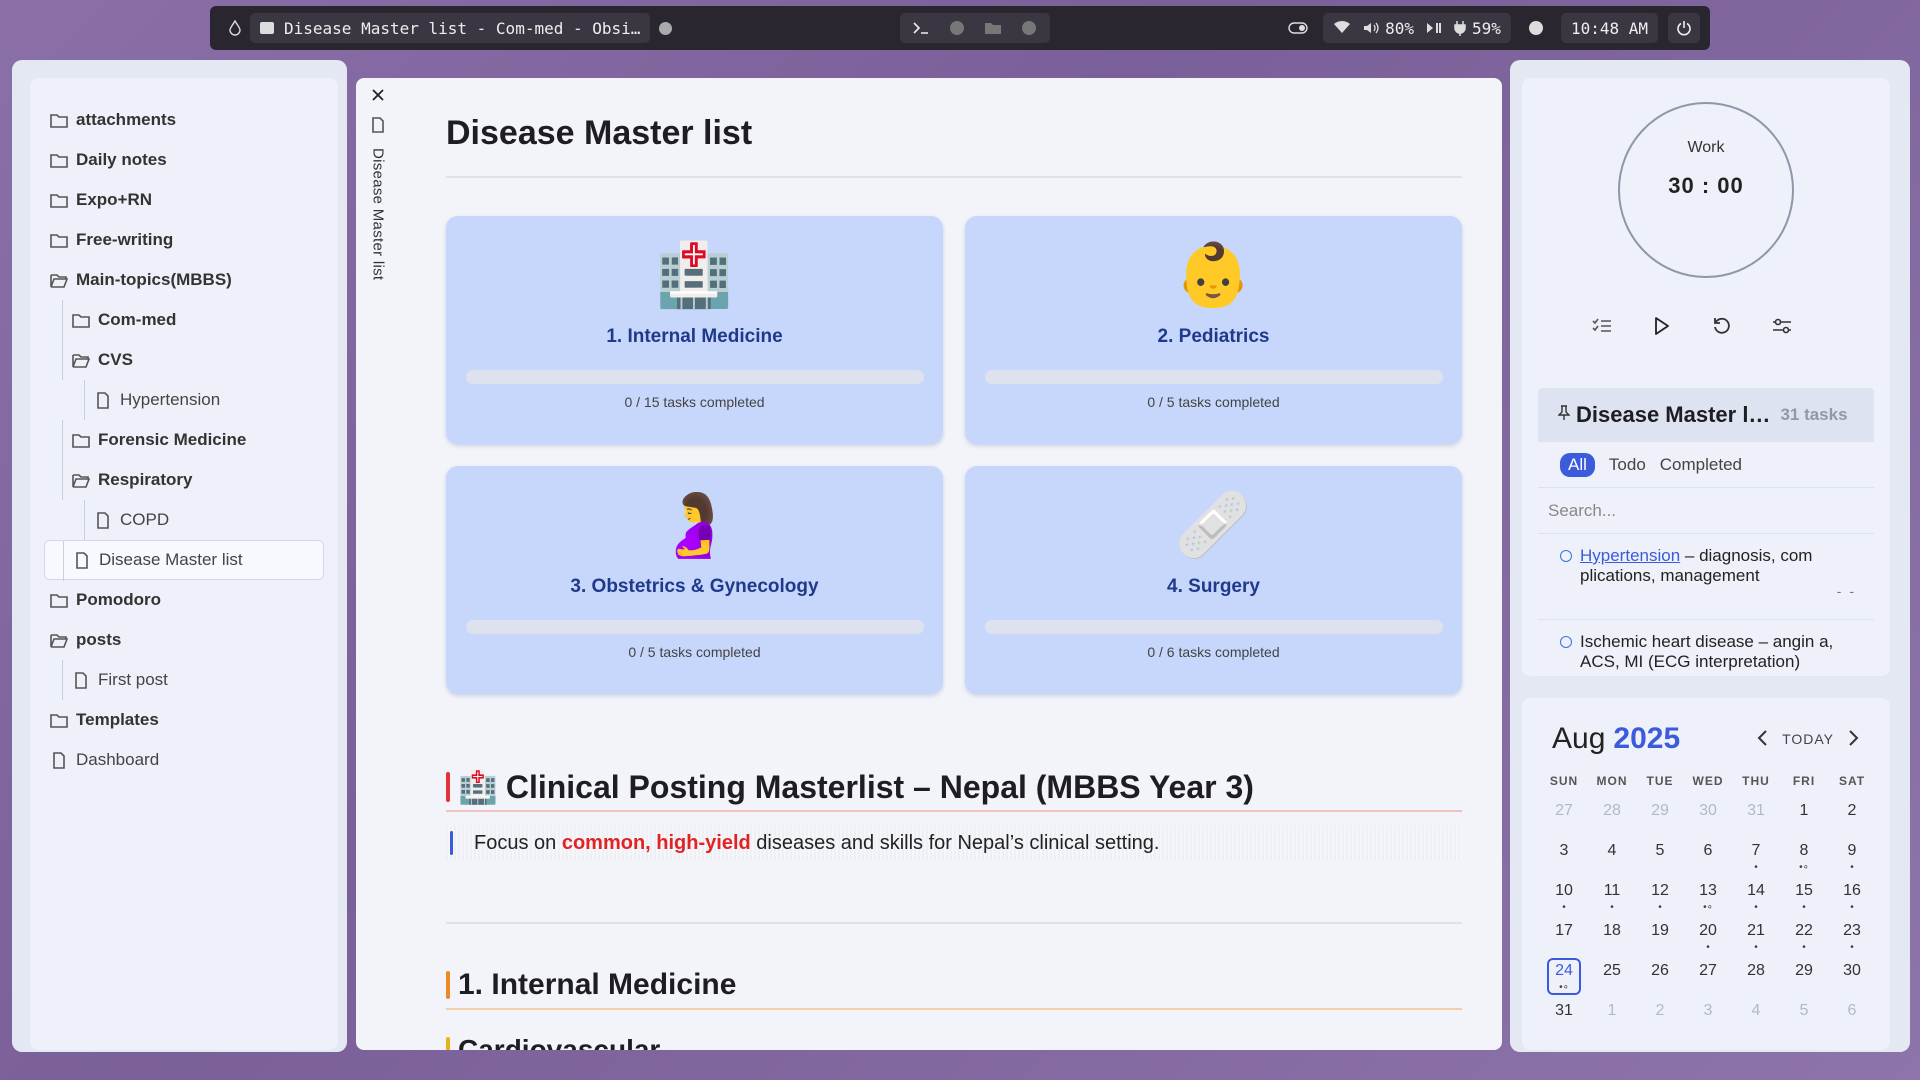 The width and height of the screenshot is (1920, 1080). I want to click on volume-status: 80%, so click(1388, 28).